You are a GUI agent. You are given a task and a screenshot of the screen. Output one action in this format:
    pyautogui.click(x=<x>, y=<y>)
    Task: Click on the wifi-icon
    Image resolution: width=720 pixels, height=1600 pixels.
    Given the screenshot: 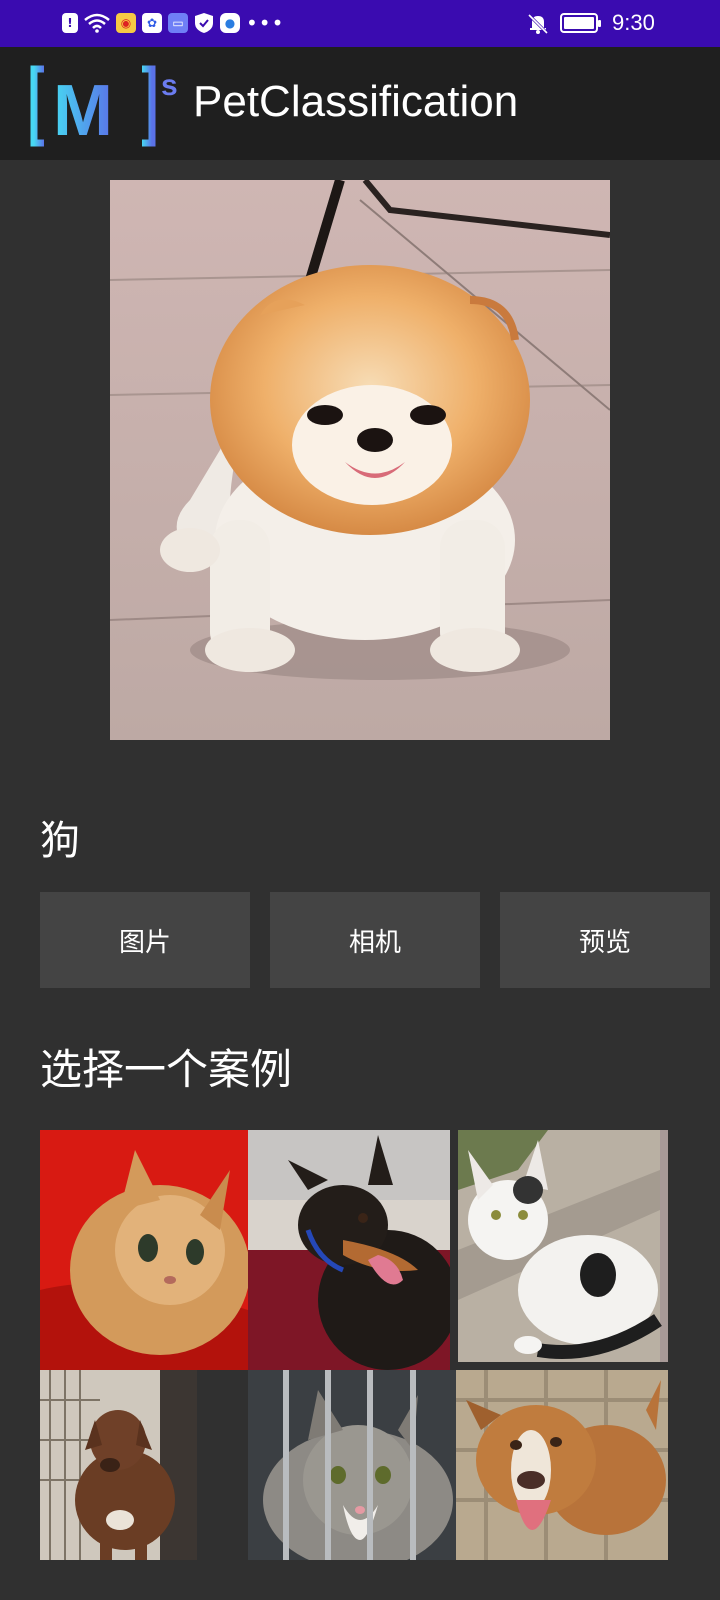 What is the action you would take?
    pyautogui.click(x=97, y=23)
    